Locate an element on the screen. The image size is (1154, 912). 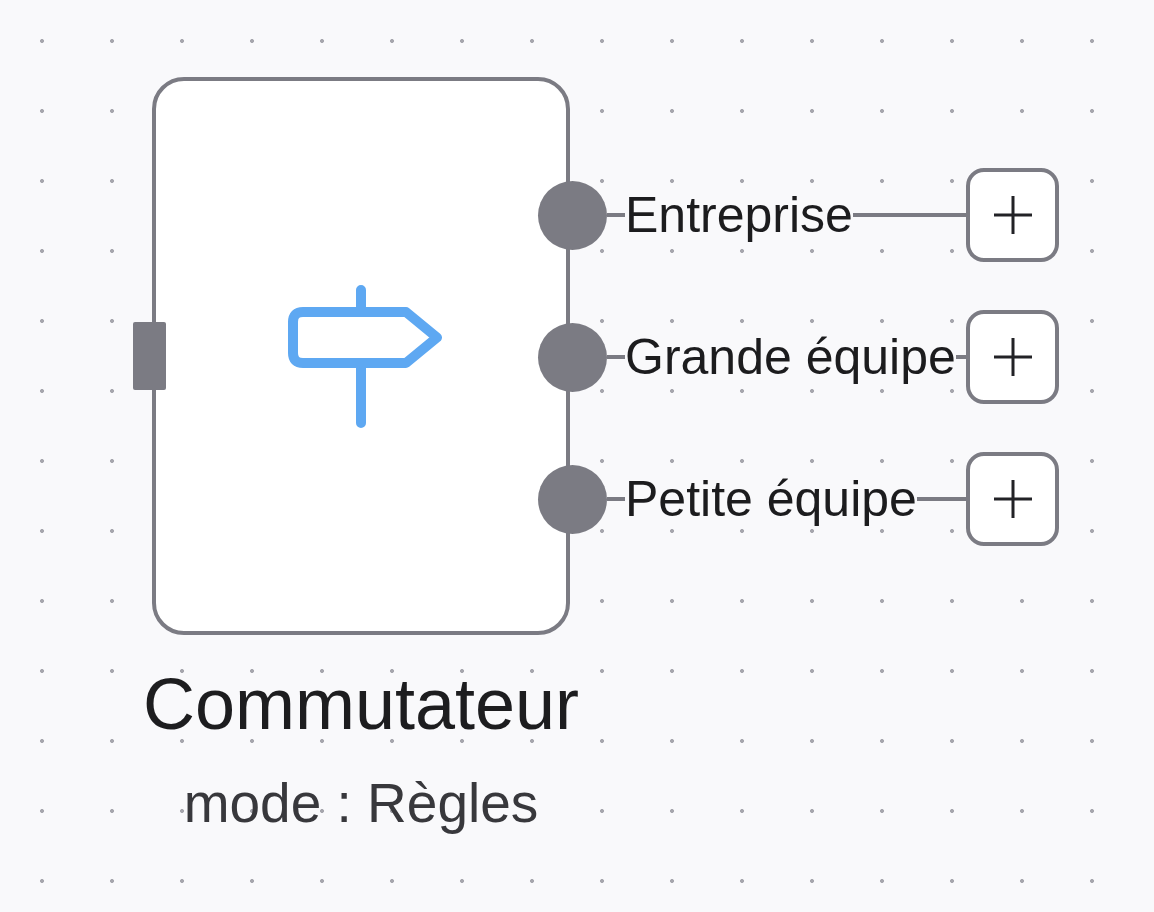
node-subtitle: mode : Règles is located at coordinates (361, 804).